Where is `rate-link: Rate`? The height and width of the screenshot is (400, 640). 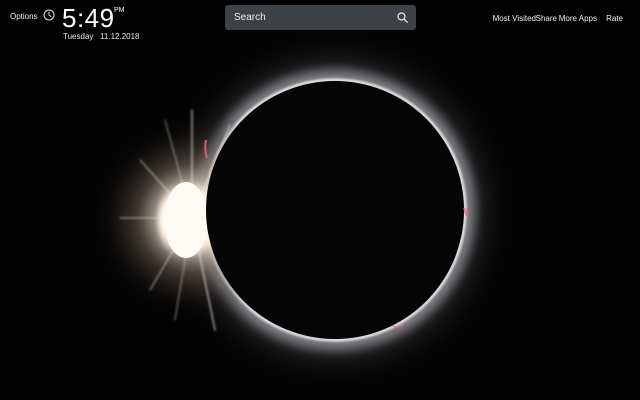
rate-link: Rate is located at coordinates (614, 18).